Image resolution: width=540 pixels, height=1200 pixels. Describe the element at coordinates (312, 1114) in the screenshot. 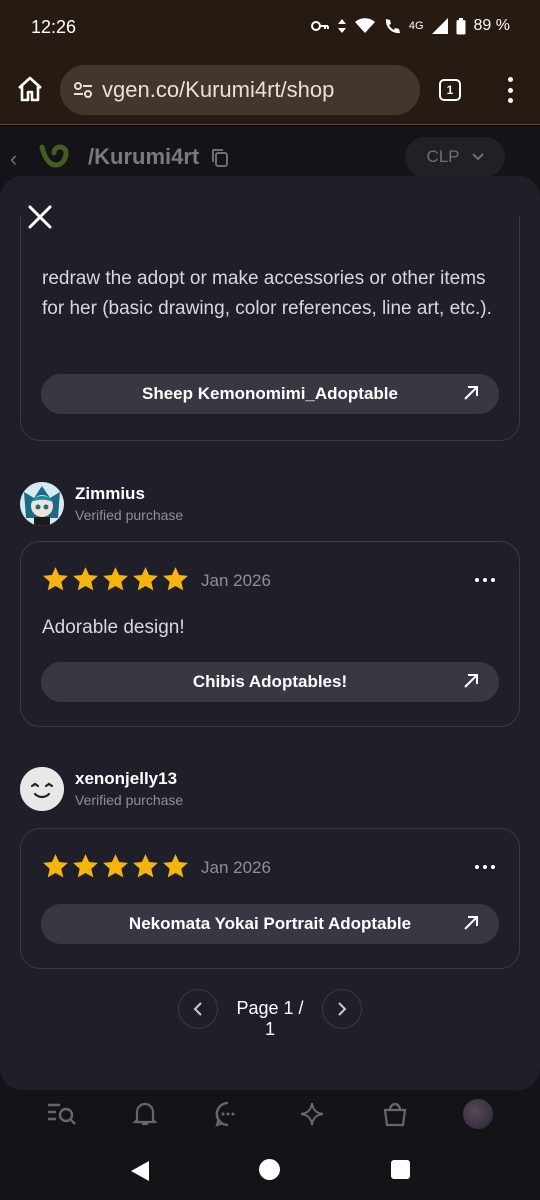

I see `sparkle-icon` at that location.